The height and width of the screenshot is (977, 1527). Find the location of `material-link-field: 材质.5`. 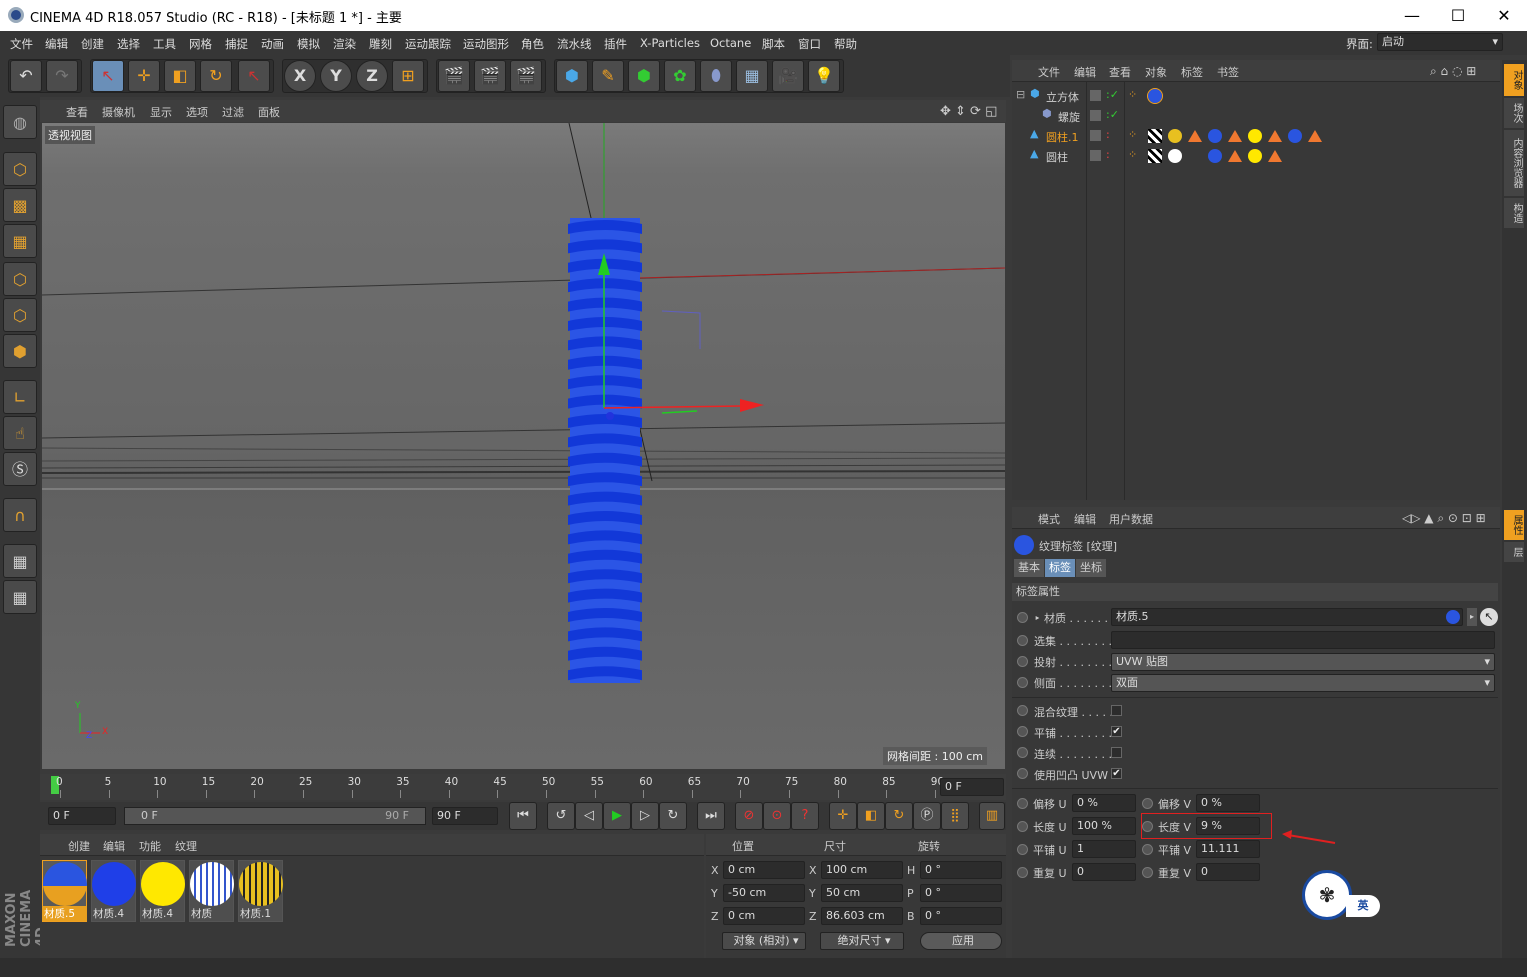

material-link-field: 材质.5 is located at coordinates (1287, 617).